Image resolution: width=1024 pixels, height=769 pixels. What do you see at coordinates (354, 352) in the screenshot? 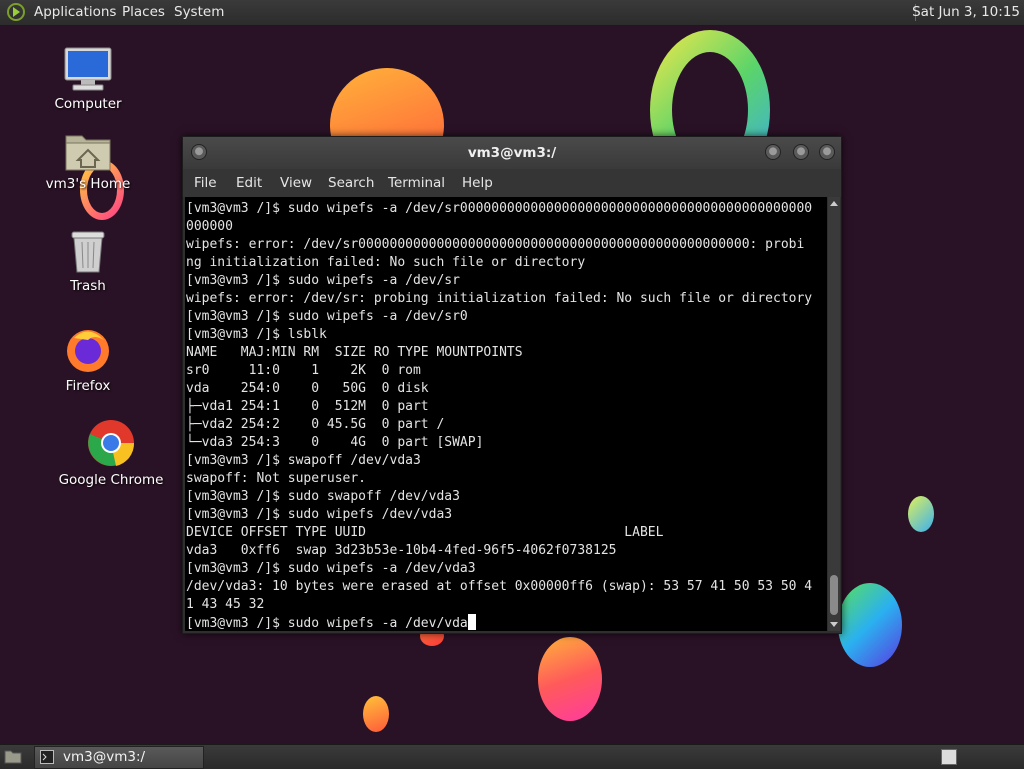
I see `terminal-line: NAME MAJ:MIN RM SIZE RO TYPE MOUNTPOINTS` at bounding box center [354, 352].